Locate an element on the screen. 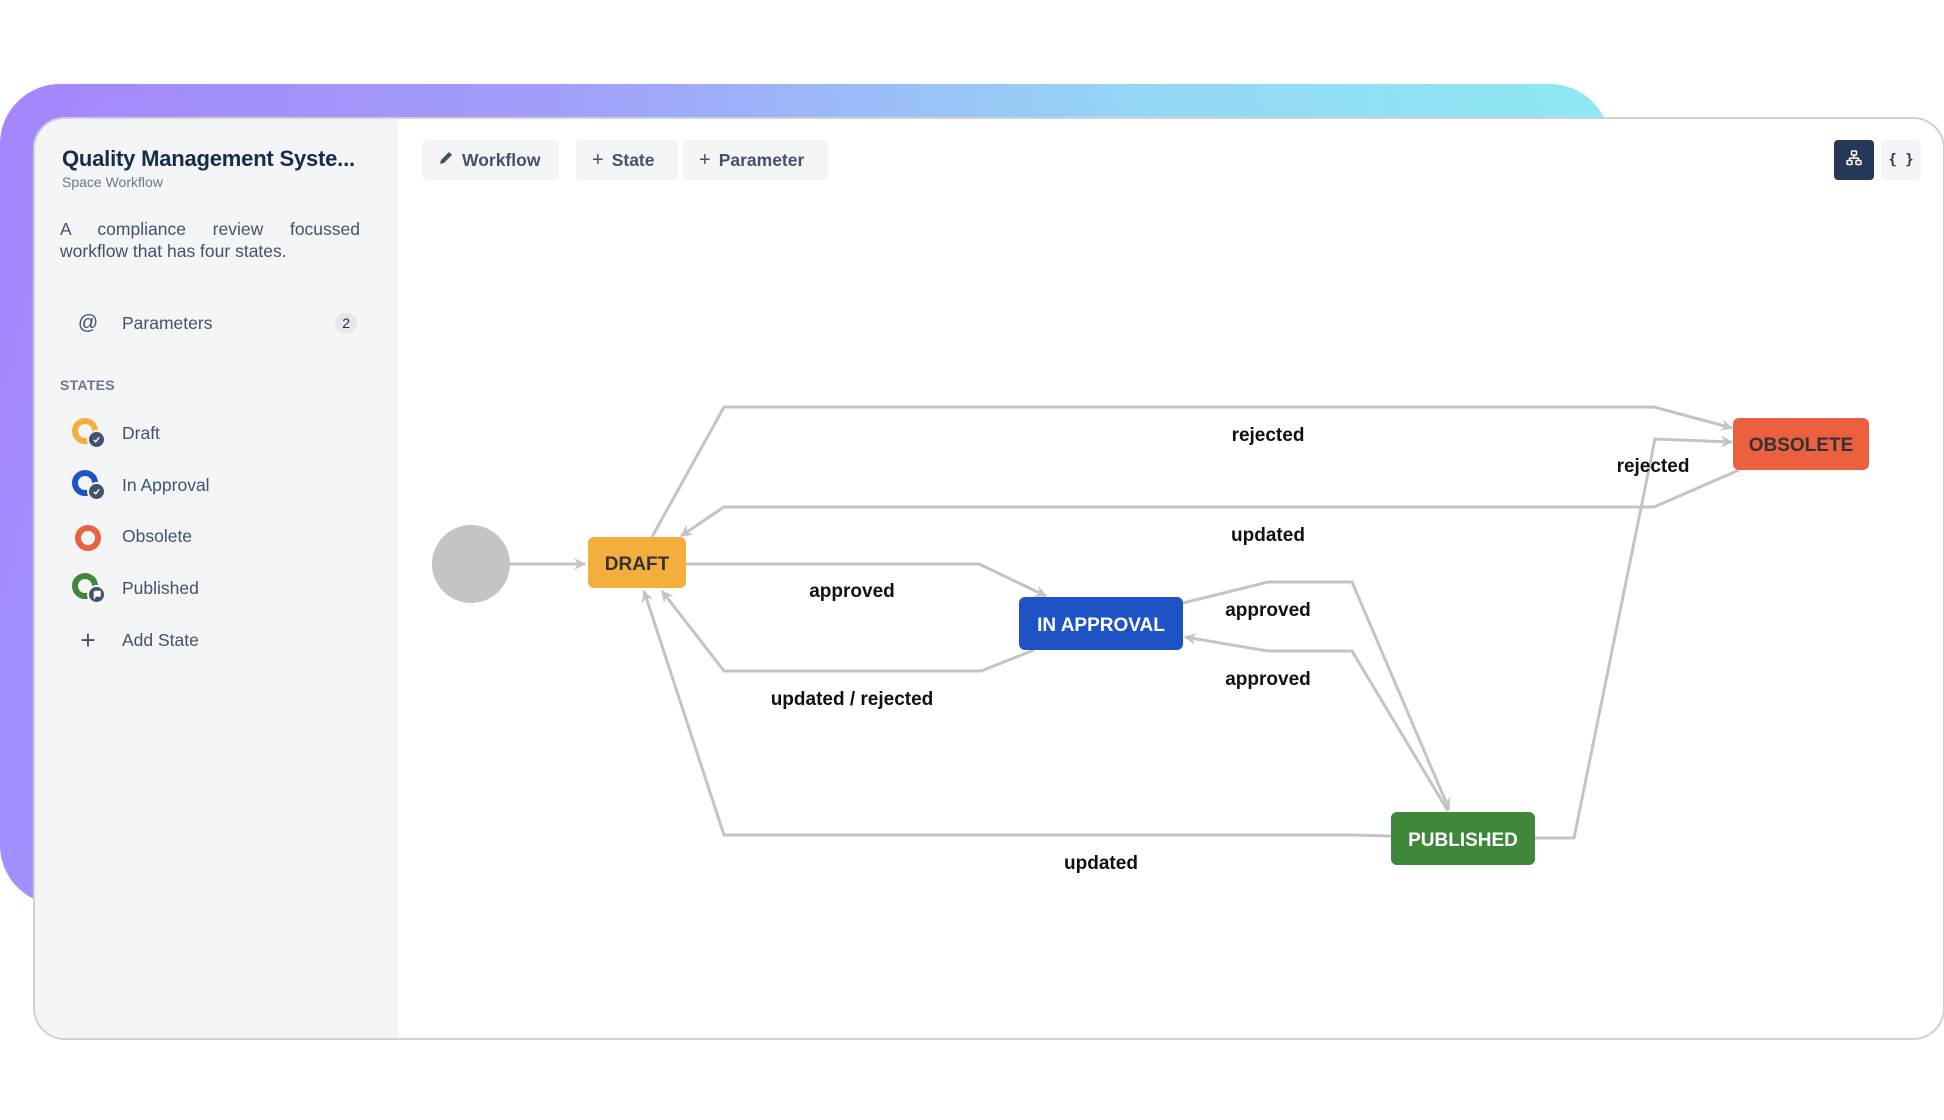 This screenshot has height=1120, width=1944. draft-node: DRAFT is located at coordinates (637, 562).